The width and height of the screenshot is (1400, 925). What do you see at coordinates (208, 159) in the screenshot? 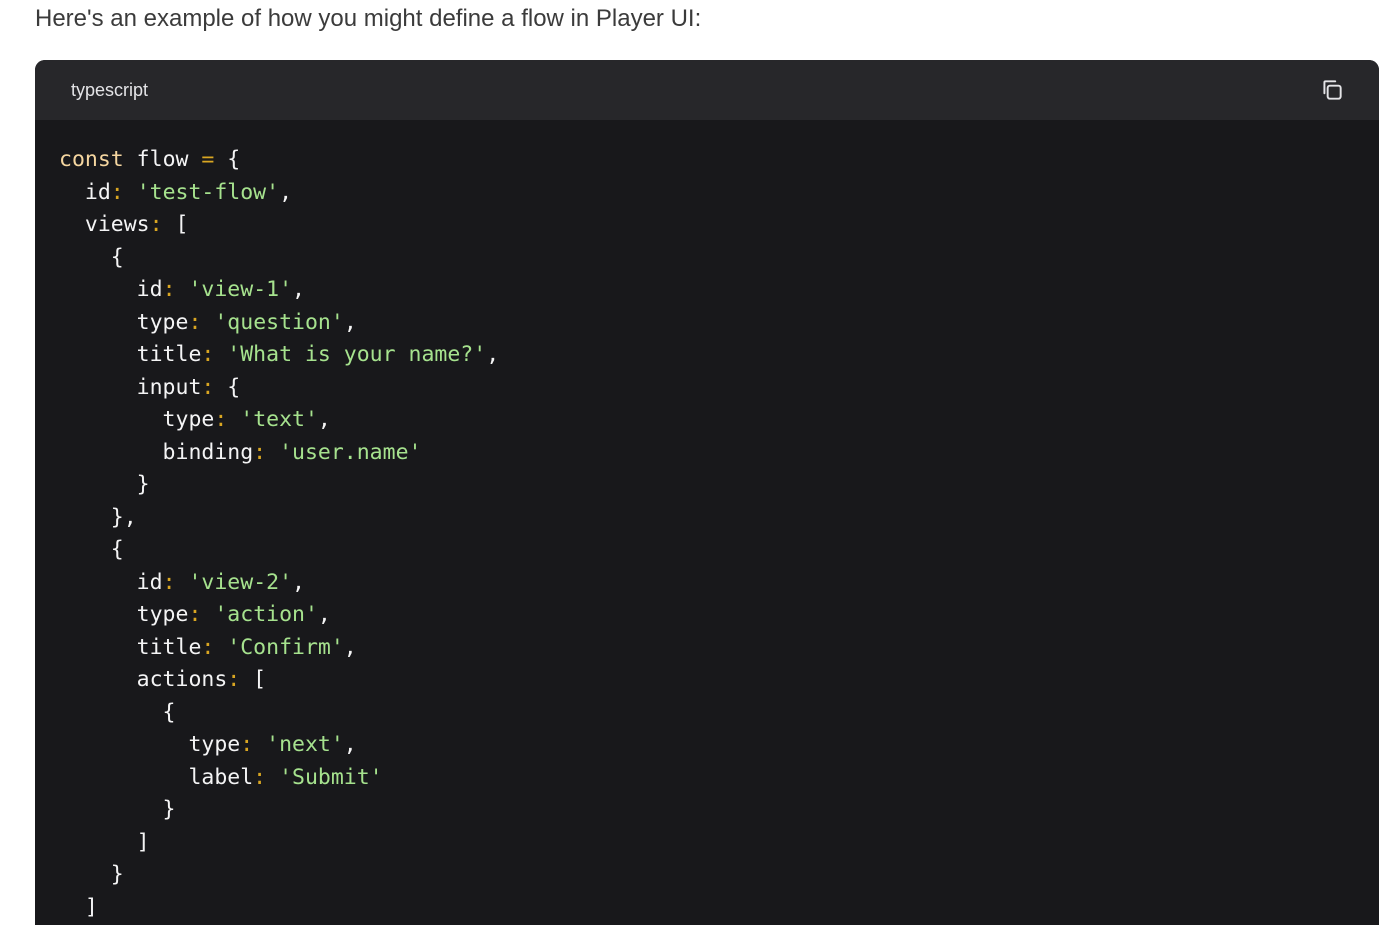
I see `code-punctuation: =` at bounding box center [208, 159].